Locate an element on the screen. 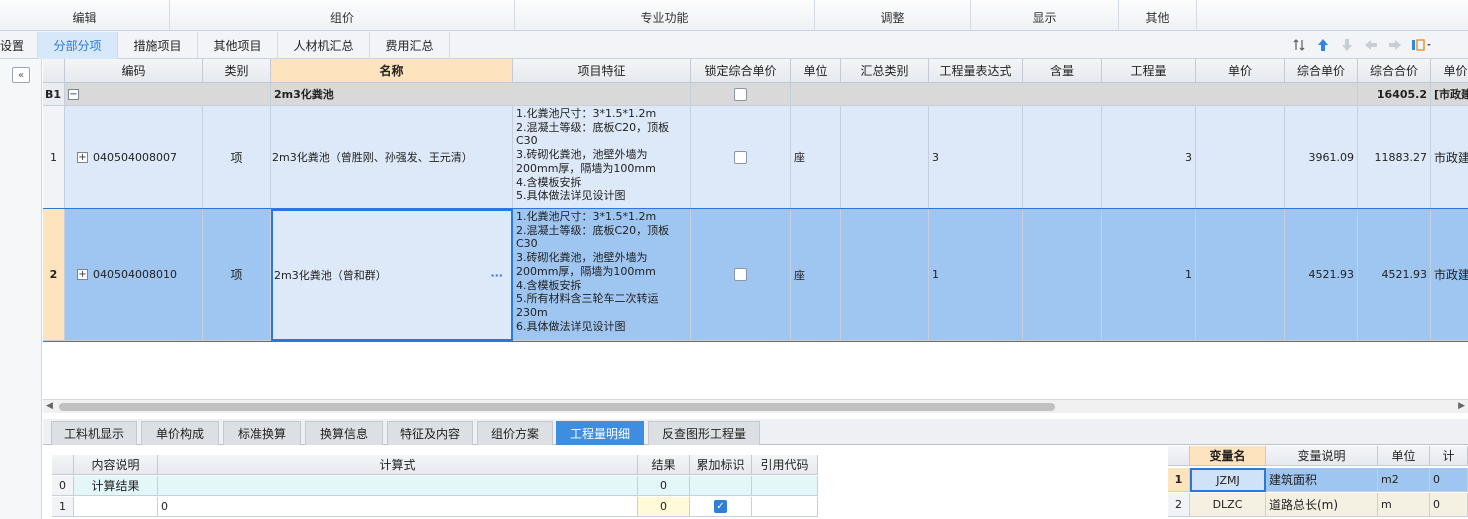 The width and height of the screenshot is (1468, 519). settings-dropdown-icon is located at coordinates (1422, 45).